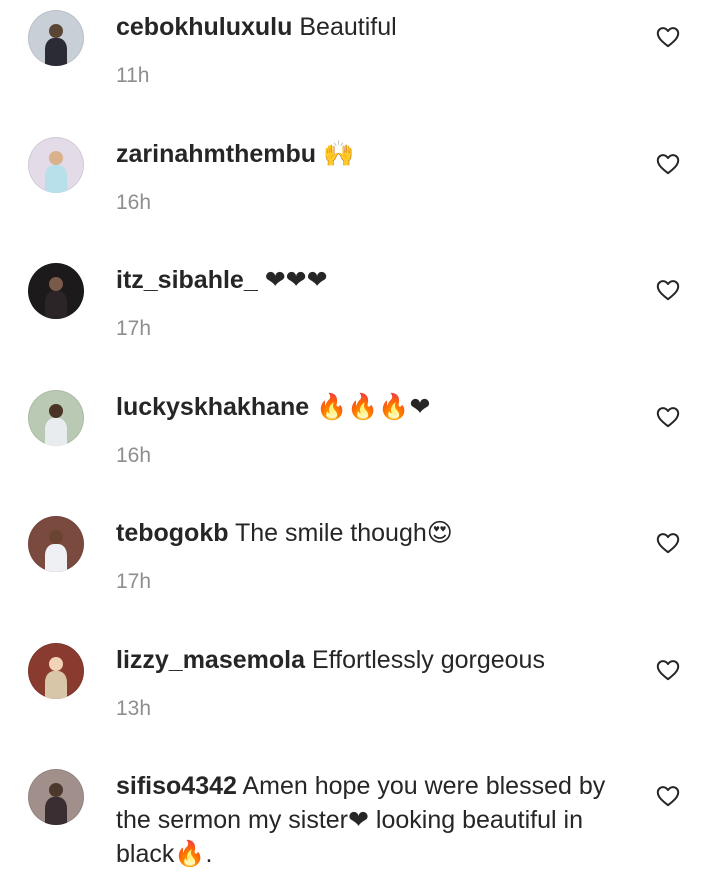  Describe the element at coordinates (172, 533) in the screenshot. I see `comment-username: tebogokb` at that location.